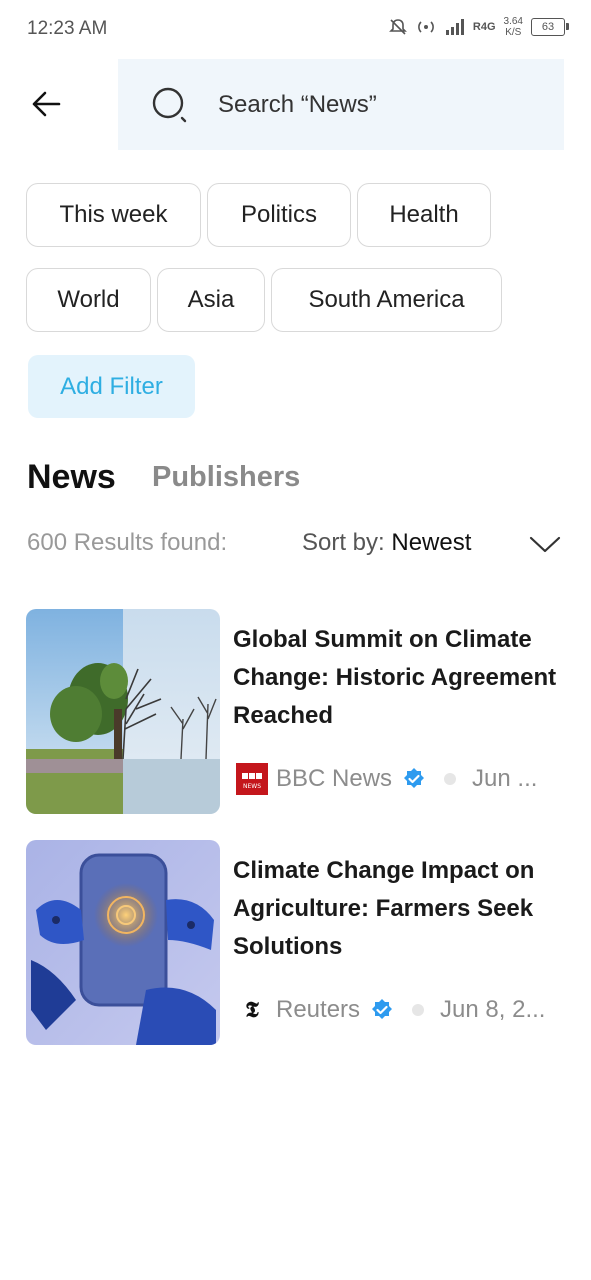  Describe the element at coordinates (431, 542) in the screenshot. I see `sort-value: Newest` at that location.